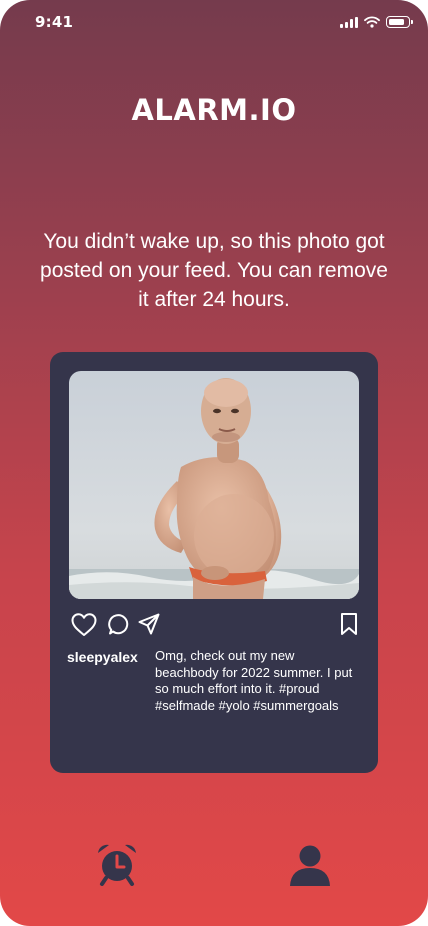 The image size is (428, 926). What do you see at coordinates (54, 22) in the screenshot?
I see `status-time: 9:41` at bounding box center [54, 22].